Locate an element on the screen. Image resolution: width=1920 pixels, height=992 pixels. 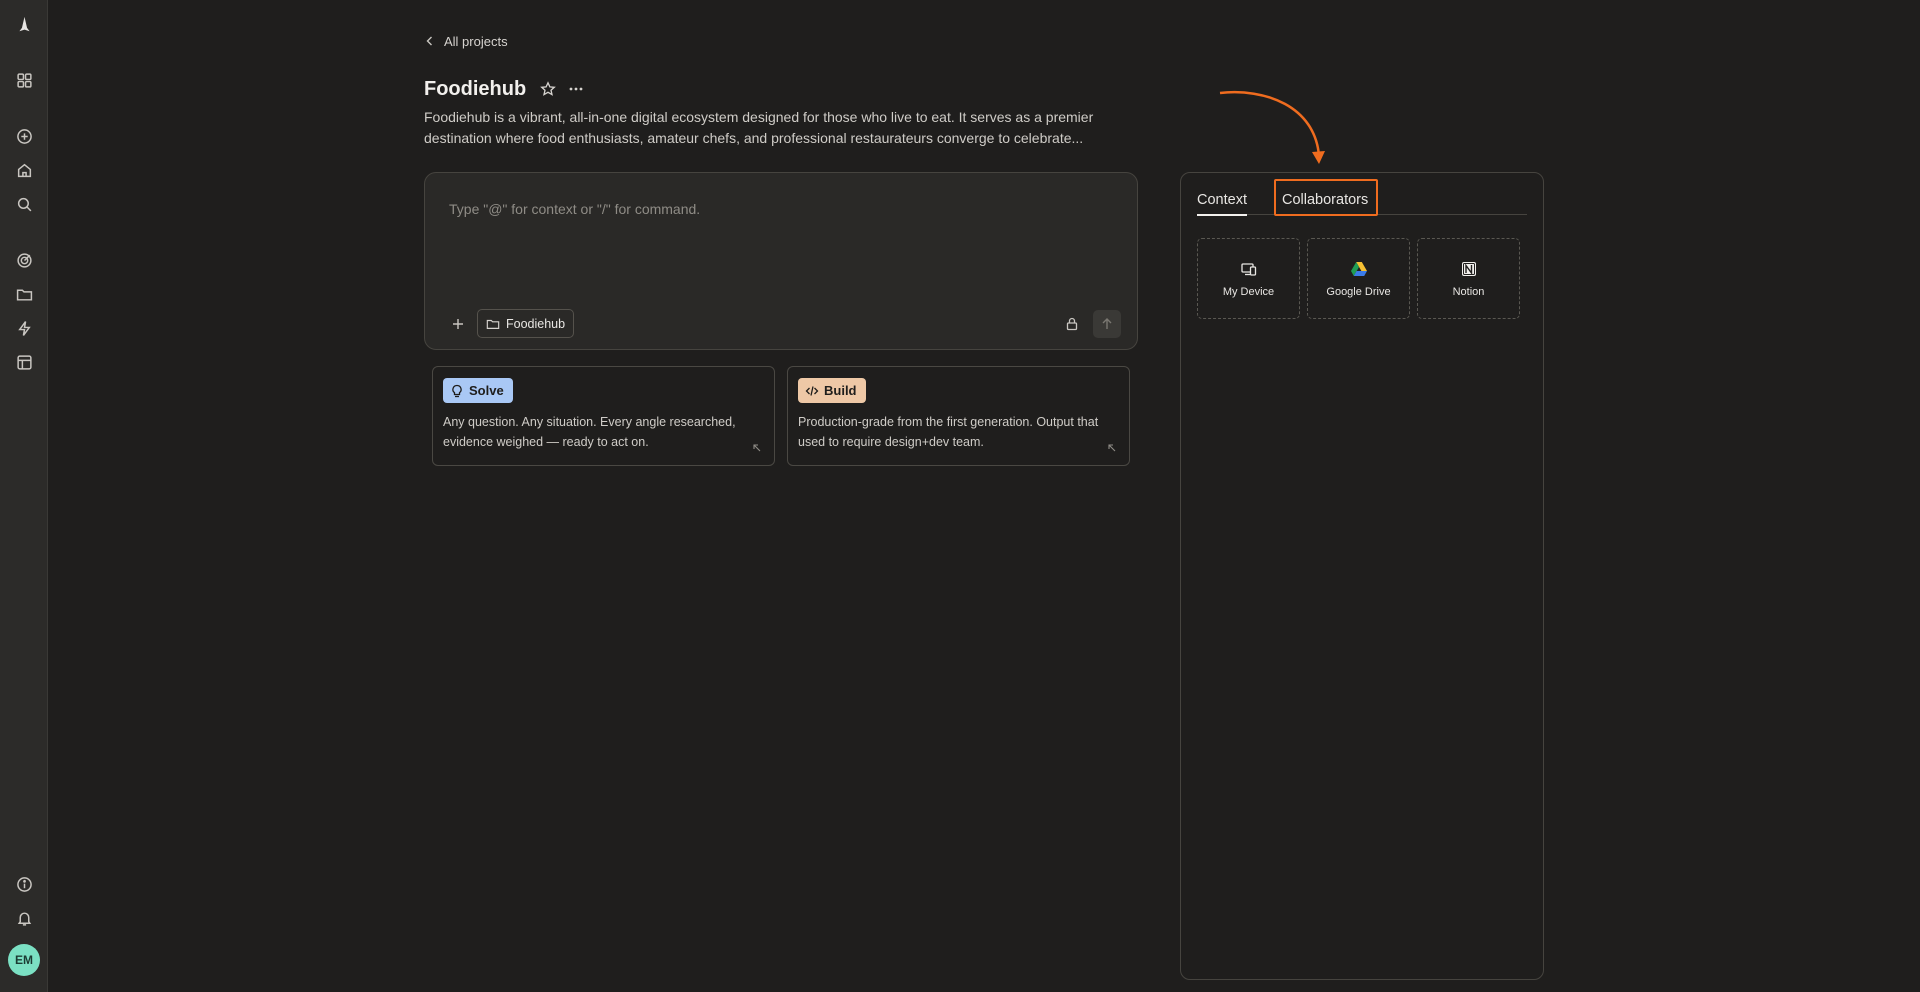
composer: Foodiehub is located at coordinates (781, 261).